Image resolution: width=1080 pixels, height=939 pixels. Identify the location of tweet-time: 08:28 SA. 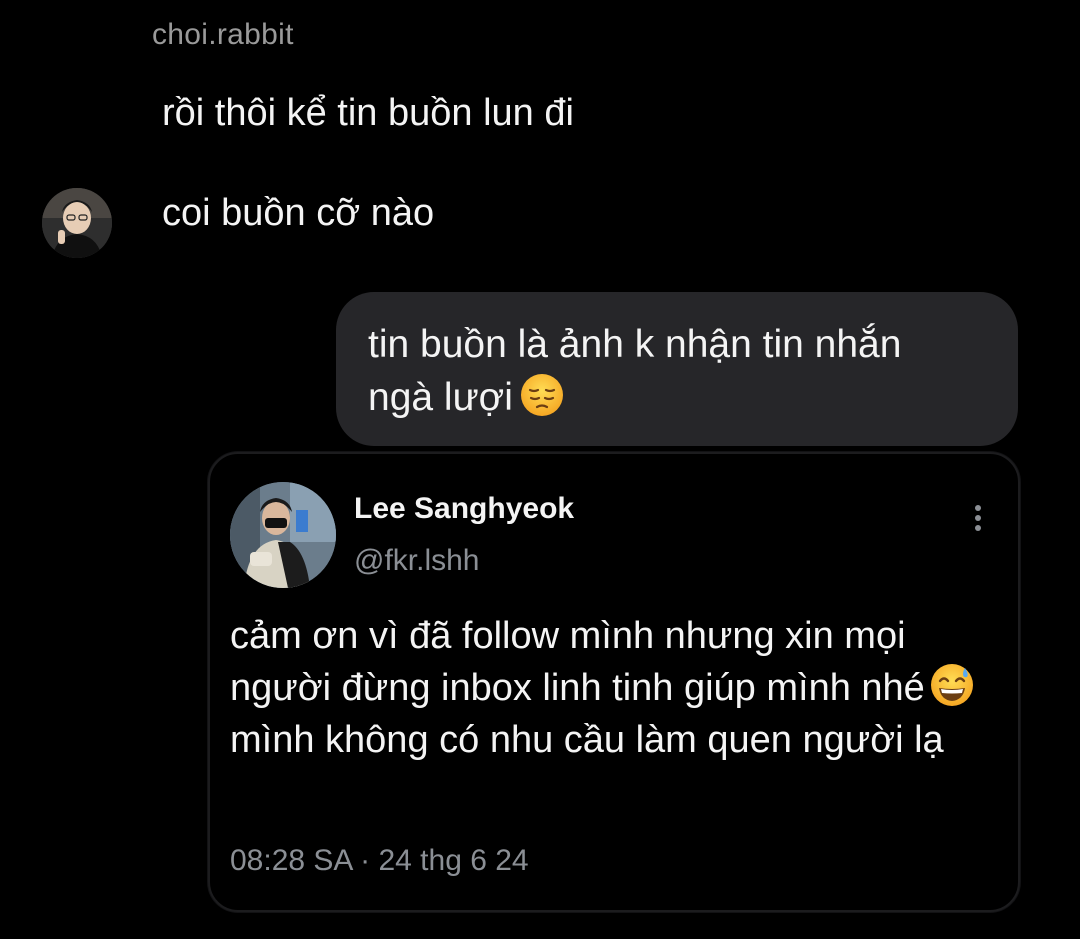
(291, 860).